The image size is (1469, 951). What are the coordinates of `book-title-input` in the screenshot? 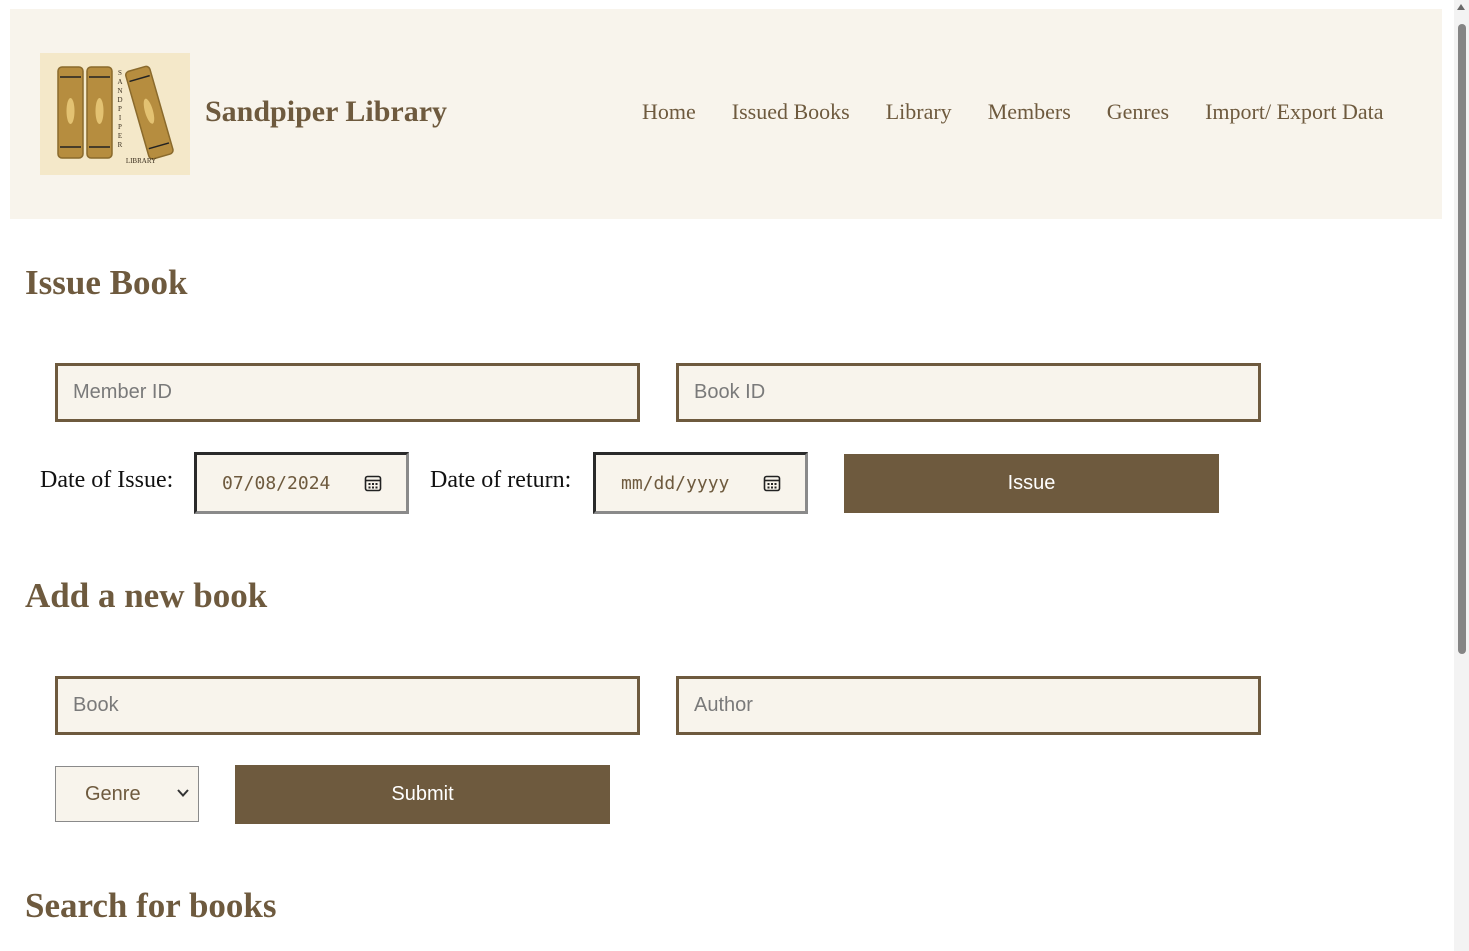 It's located at (347, 705).